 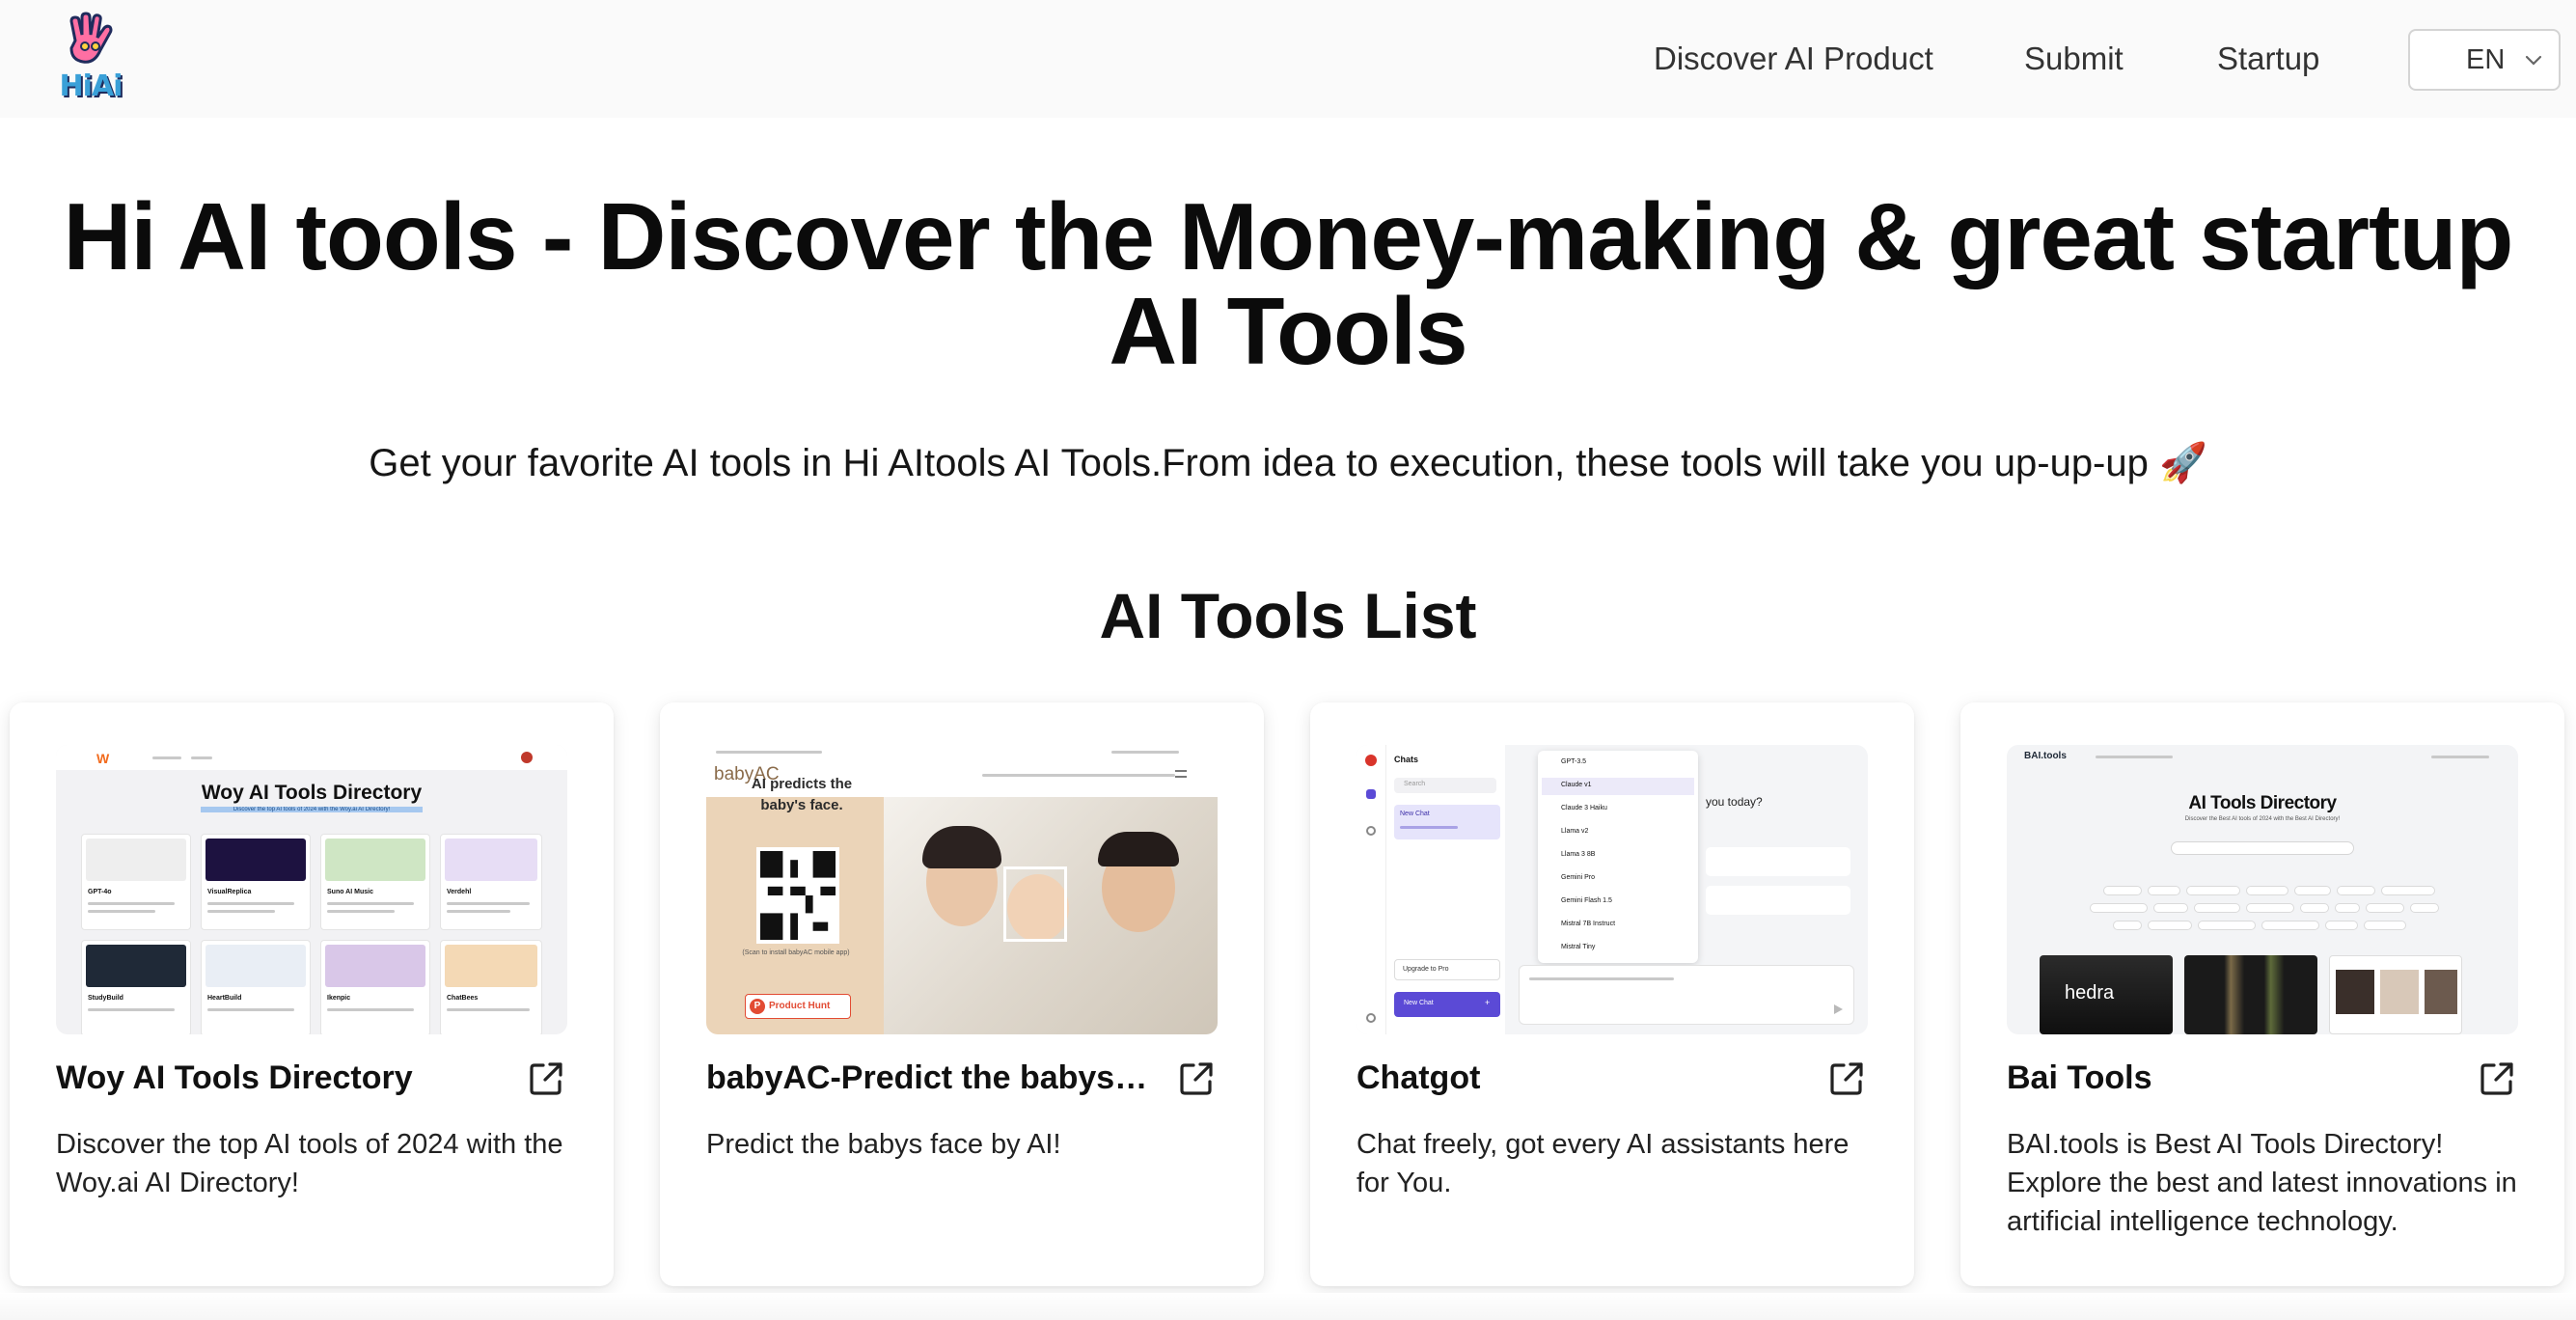 What do you see at coordinates (1839, 1009) in the screenshot?
I see `send-icon` at bounding box center [1839, 1009].